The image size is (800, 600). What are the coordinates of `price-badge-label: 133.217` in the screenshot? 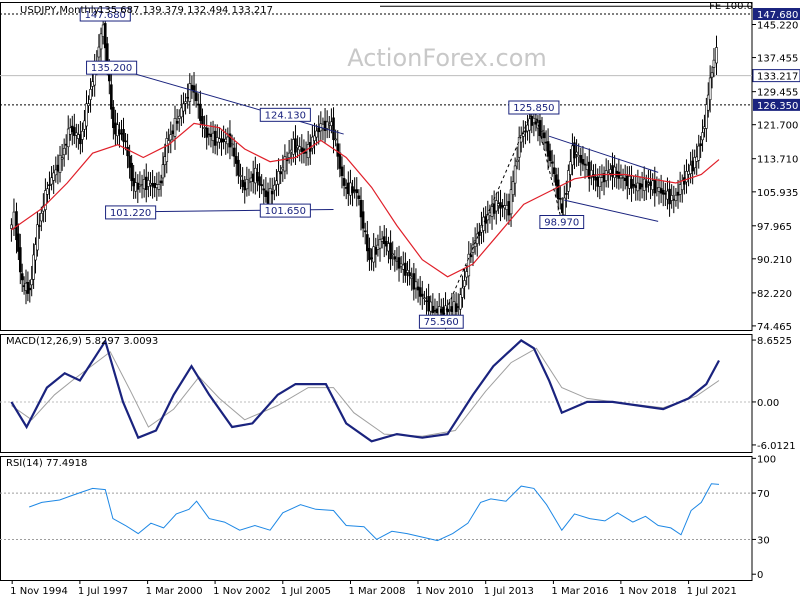 It's located at (777, 77).